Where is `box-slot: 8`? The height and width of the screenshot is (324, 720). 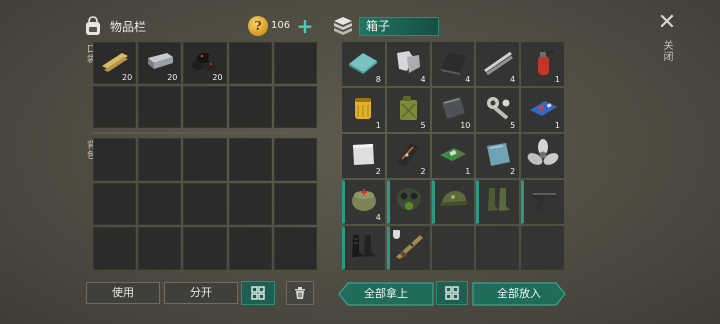 box-slot: 8 is located at coordinates (363, 64).